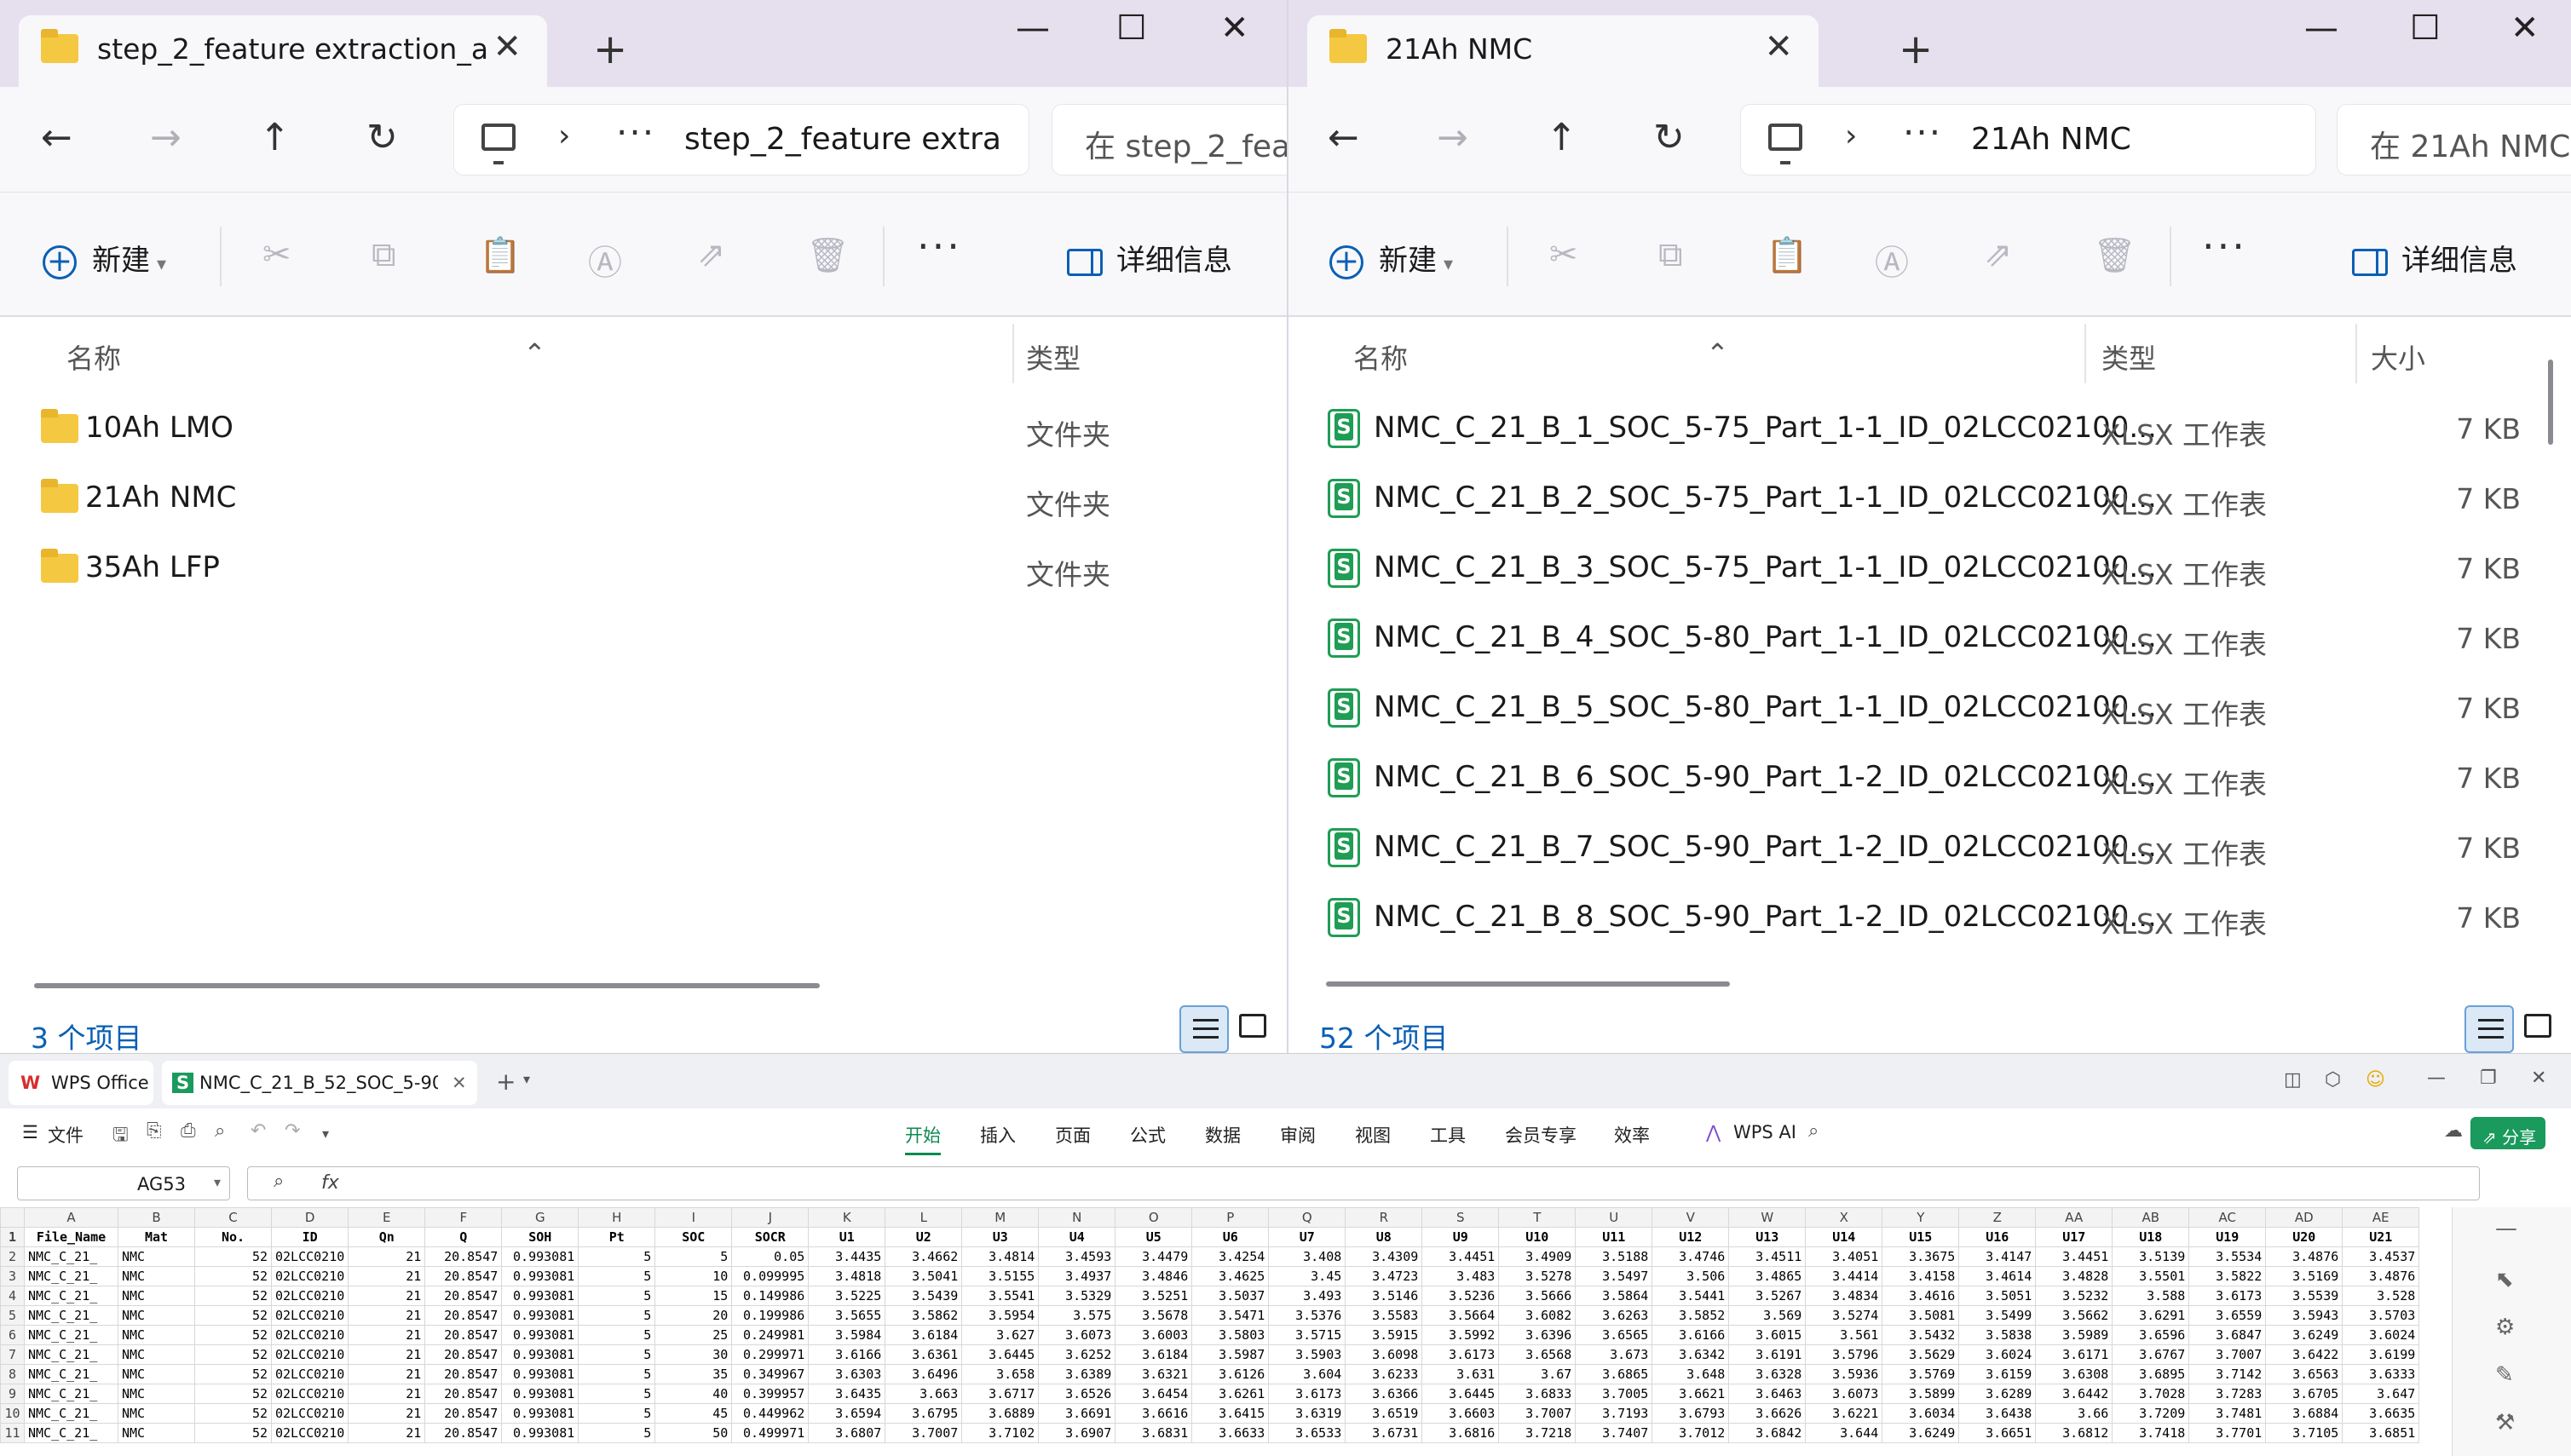  I want to click on cell: 3.6833, so click(1537, 1394).